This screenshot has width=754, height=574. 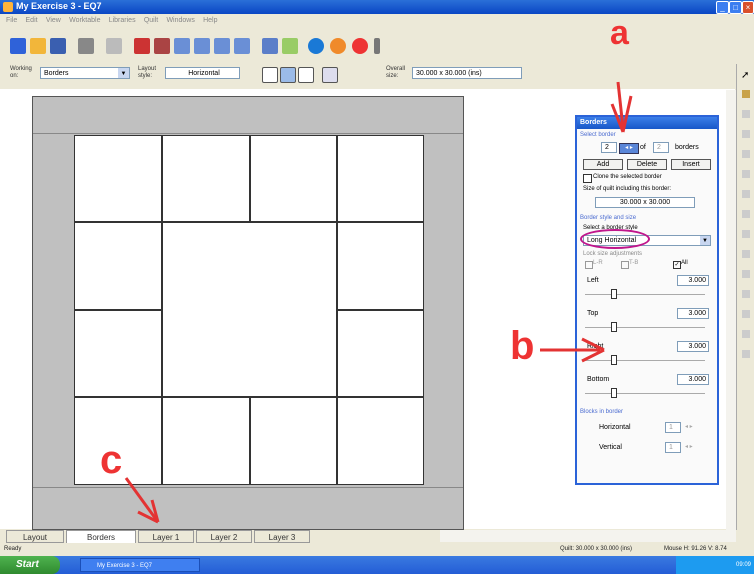 What do you see at coordinates (621, 107) in the screenshot?
I see `arrow-a-icon` at bounding box center [621, 107].